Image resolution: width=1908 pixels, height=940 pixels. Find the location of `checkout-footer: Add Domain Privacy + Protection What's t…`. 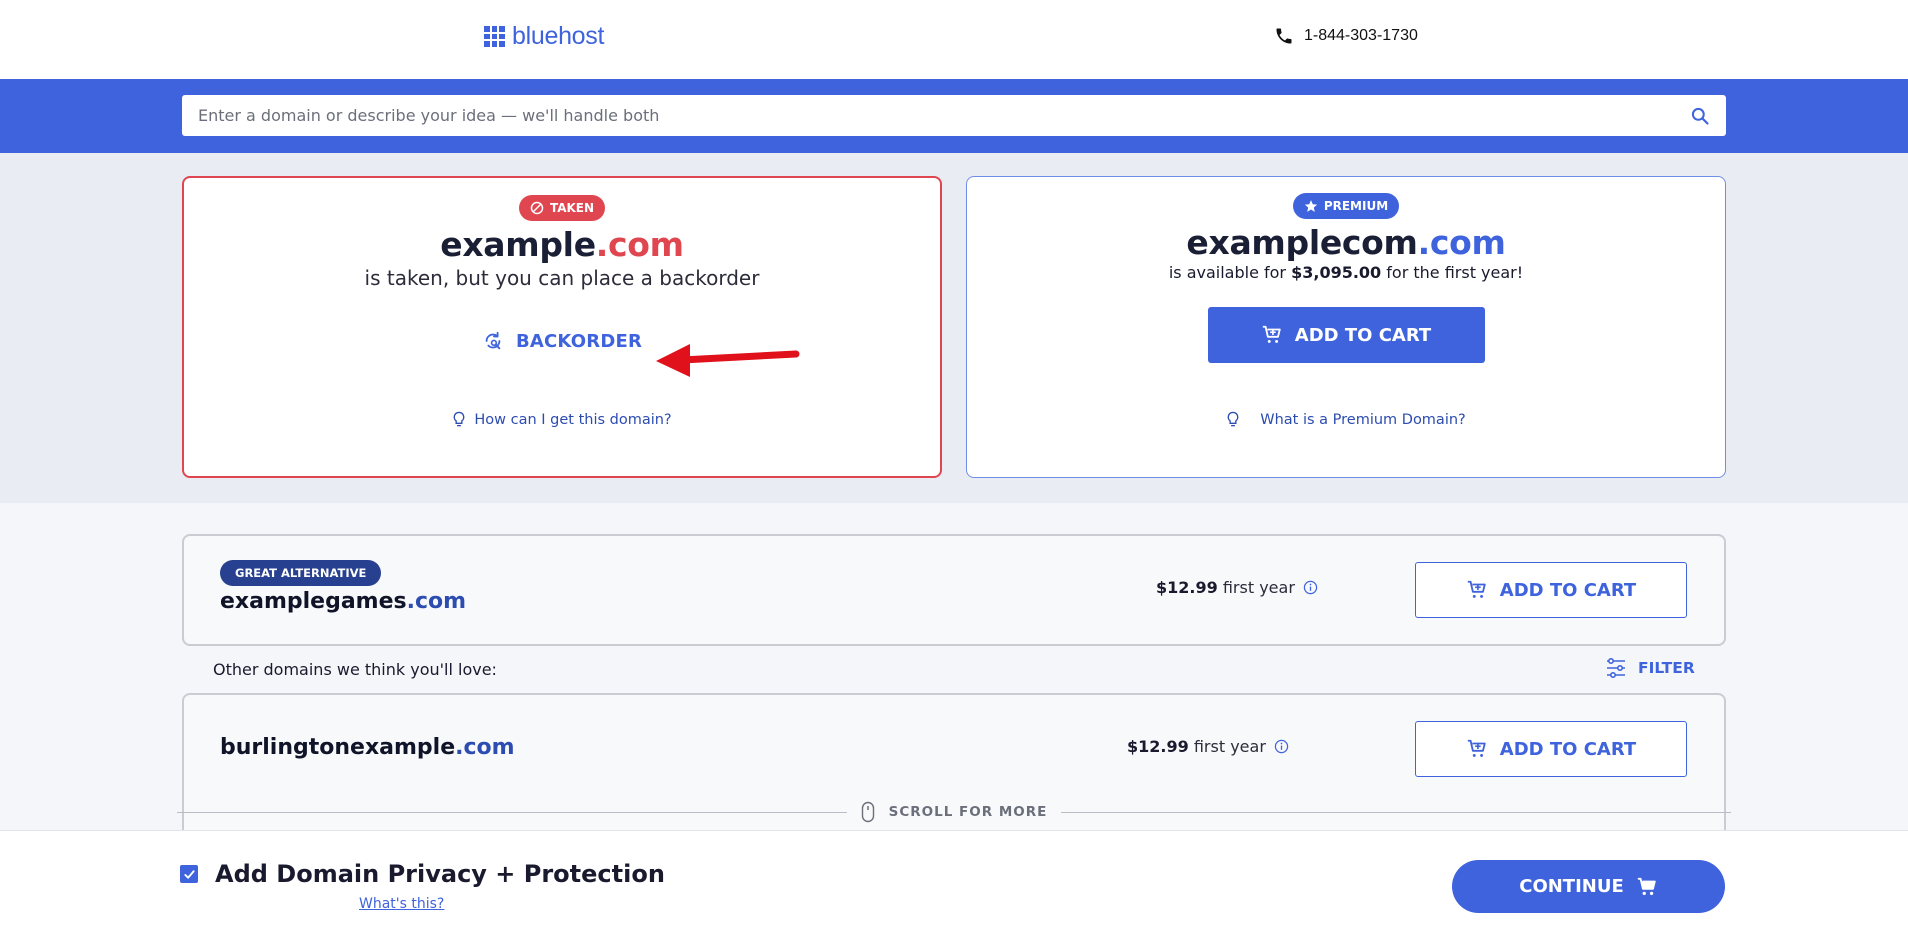

checkout-footer: Add Domain Privacy + Protection What's t… is located at coordinates (954, 885).